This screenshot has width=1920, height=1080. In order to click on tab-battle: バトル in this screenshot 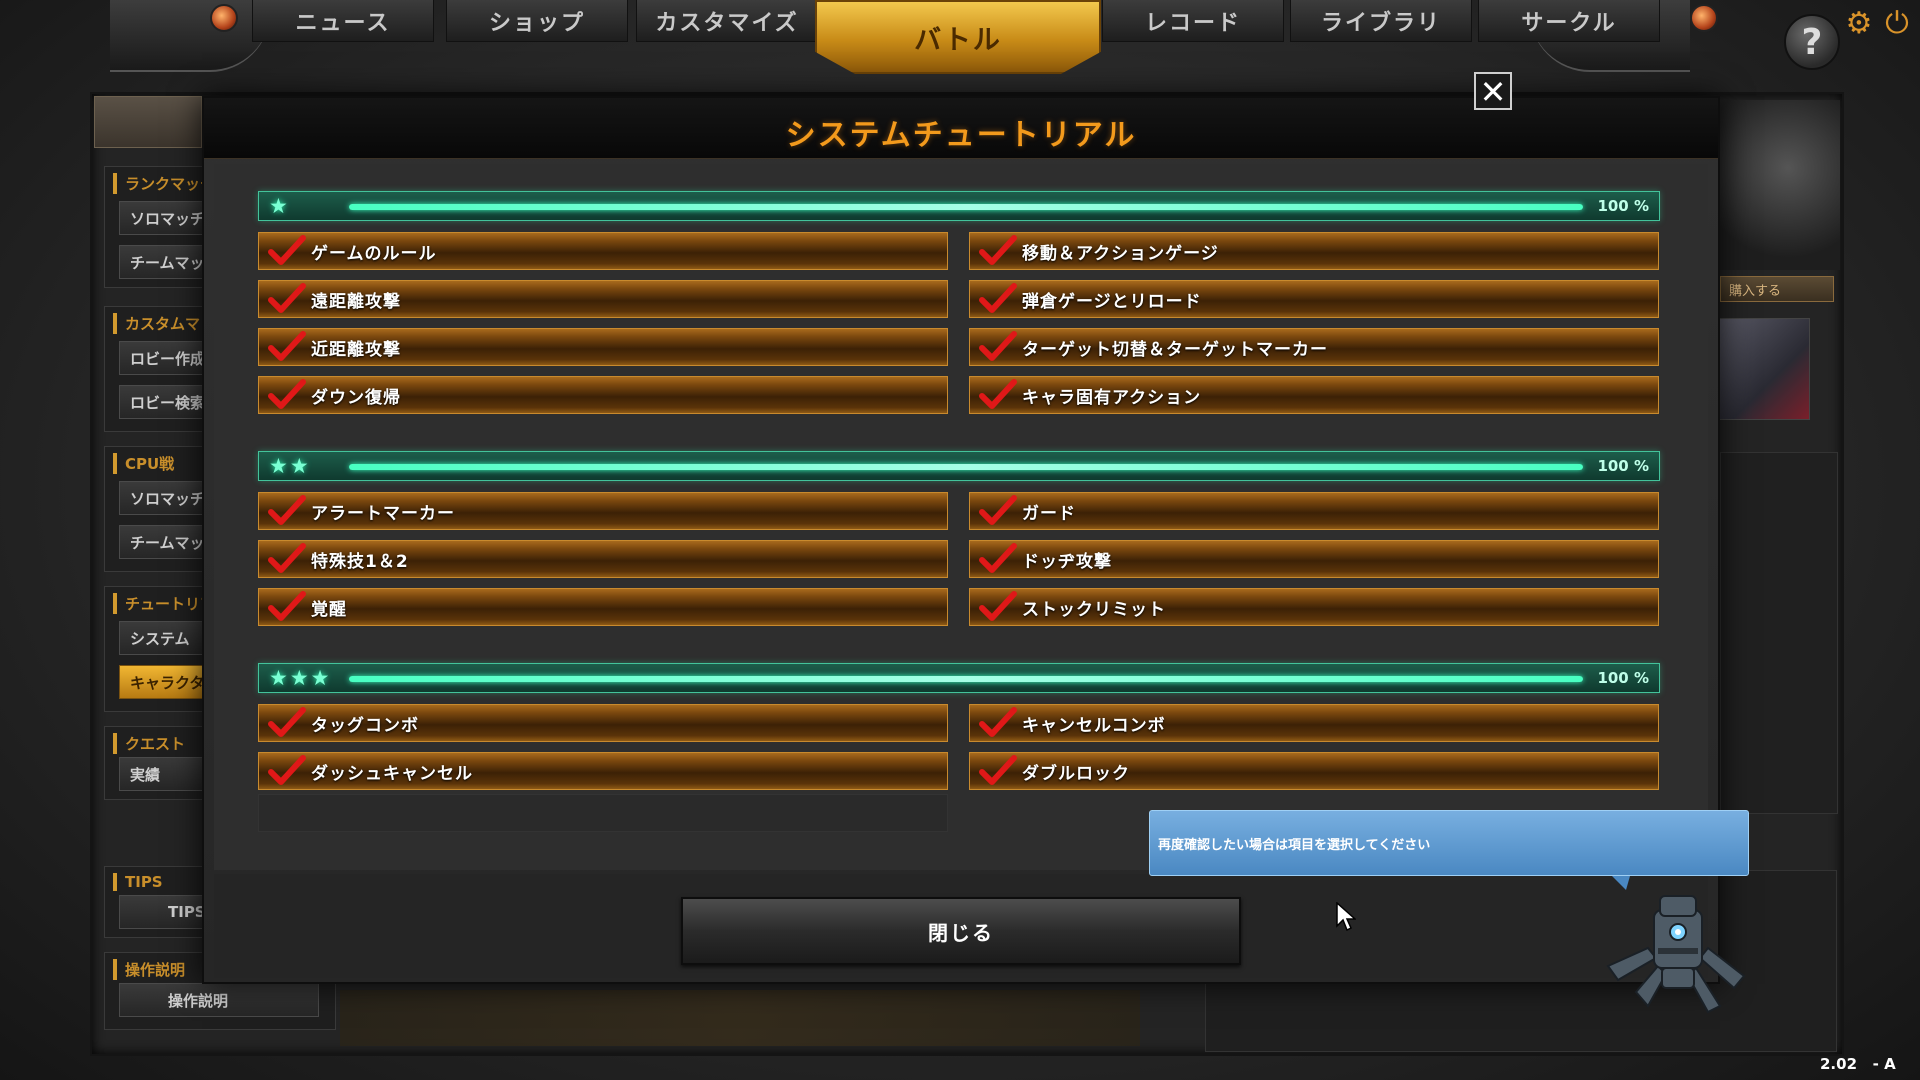, I will do `click(958, 37)`.